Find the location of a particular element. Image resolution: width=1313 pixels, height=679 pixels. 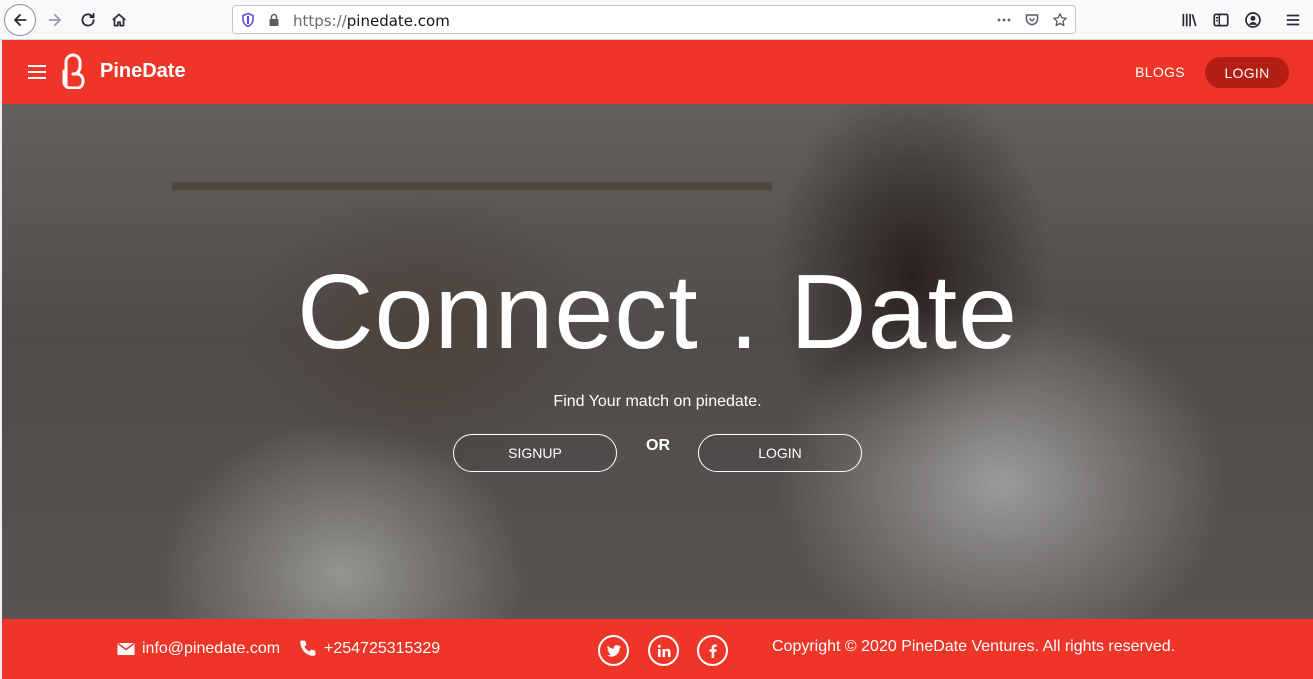

hero-subtitle: Find Your match on pinedate. is located at coordinates (657, 401).